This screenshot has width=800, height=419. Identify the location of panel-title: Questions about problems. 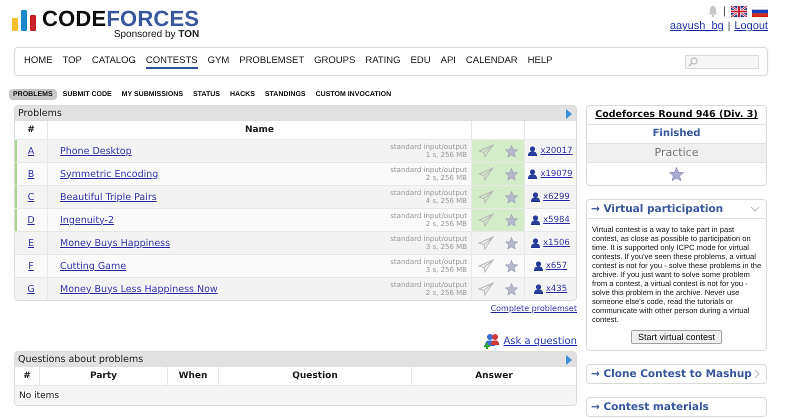
(81, 359).